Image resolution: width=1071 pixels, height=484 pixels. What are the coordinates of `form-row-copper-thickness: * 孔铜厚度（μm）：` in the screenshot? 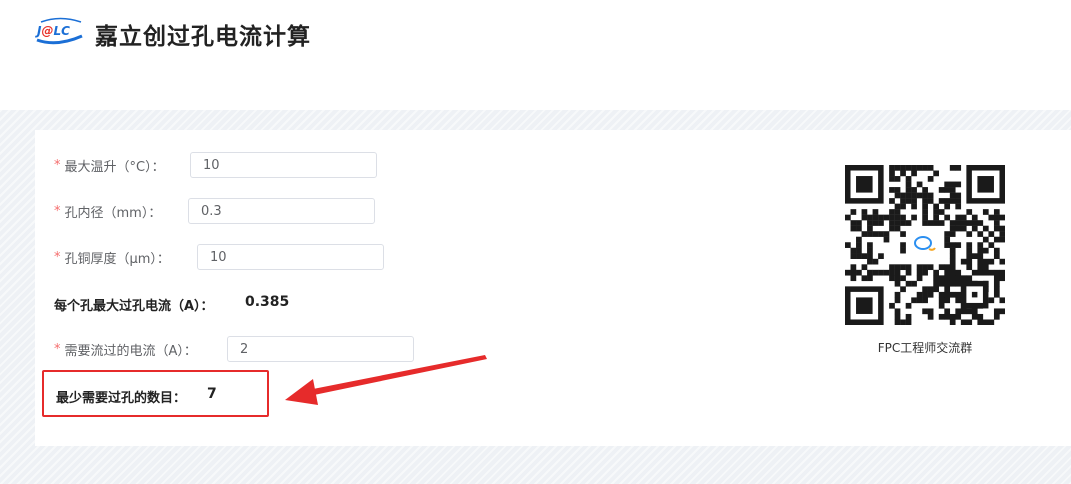 It's located at (112, 257).